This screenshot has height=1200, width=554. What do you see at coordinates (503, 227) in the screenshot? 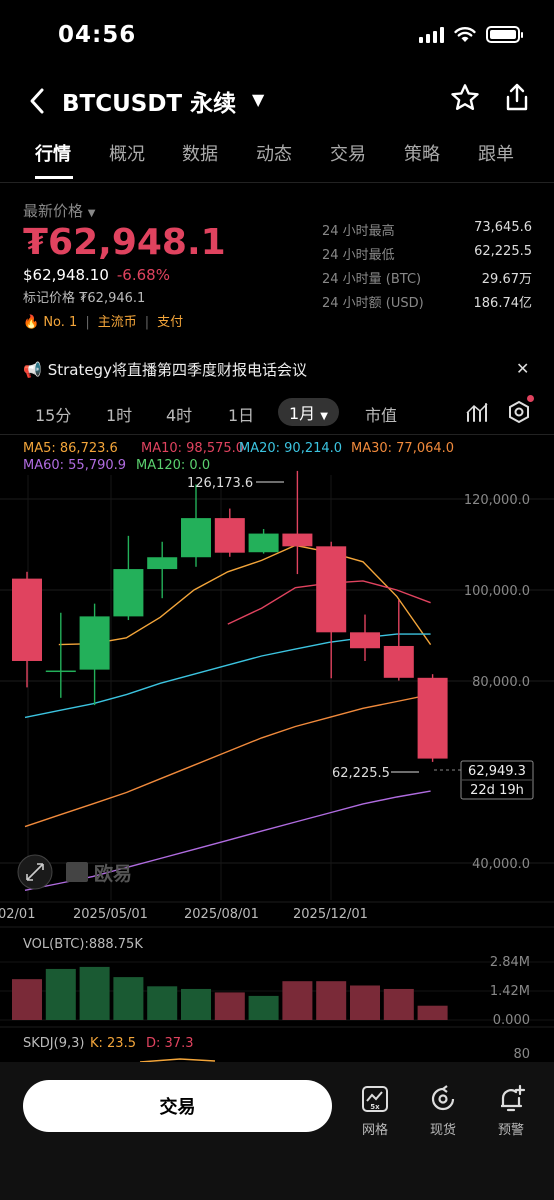
I see `stat-value: 73,645.6` at bounding box center [503, 227].